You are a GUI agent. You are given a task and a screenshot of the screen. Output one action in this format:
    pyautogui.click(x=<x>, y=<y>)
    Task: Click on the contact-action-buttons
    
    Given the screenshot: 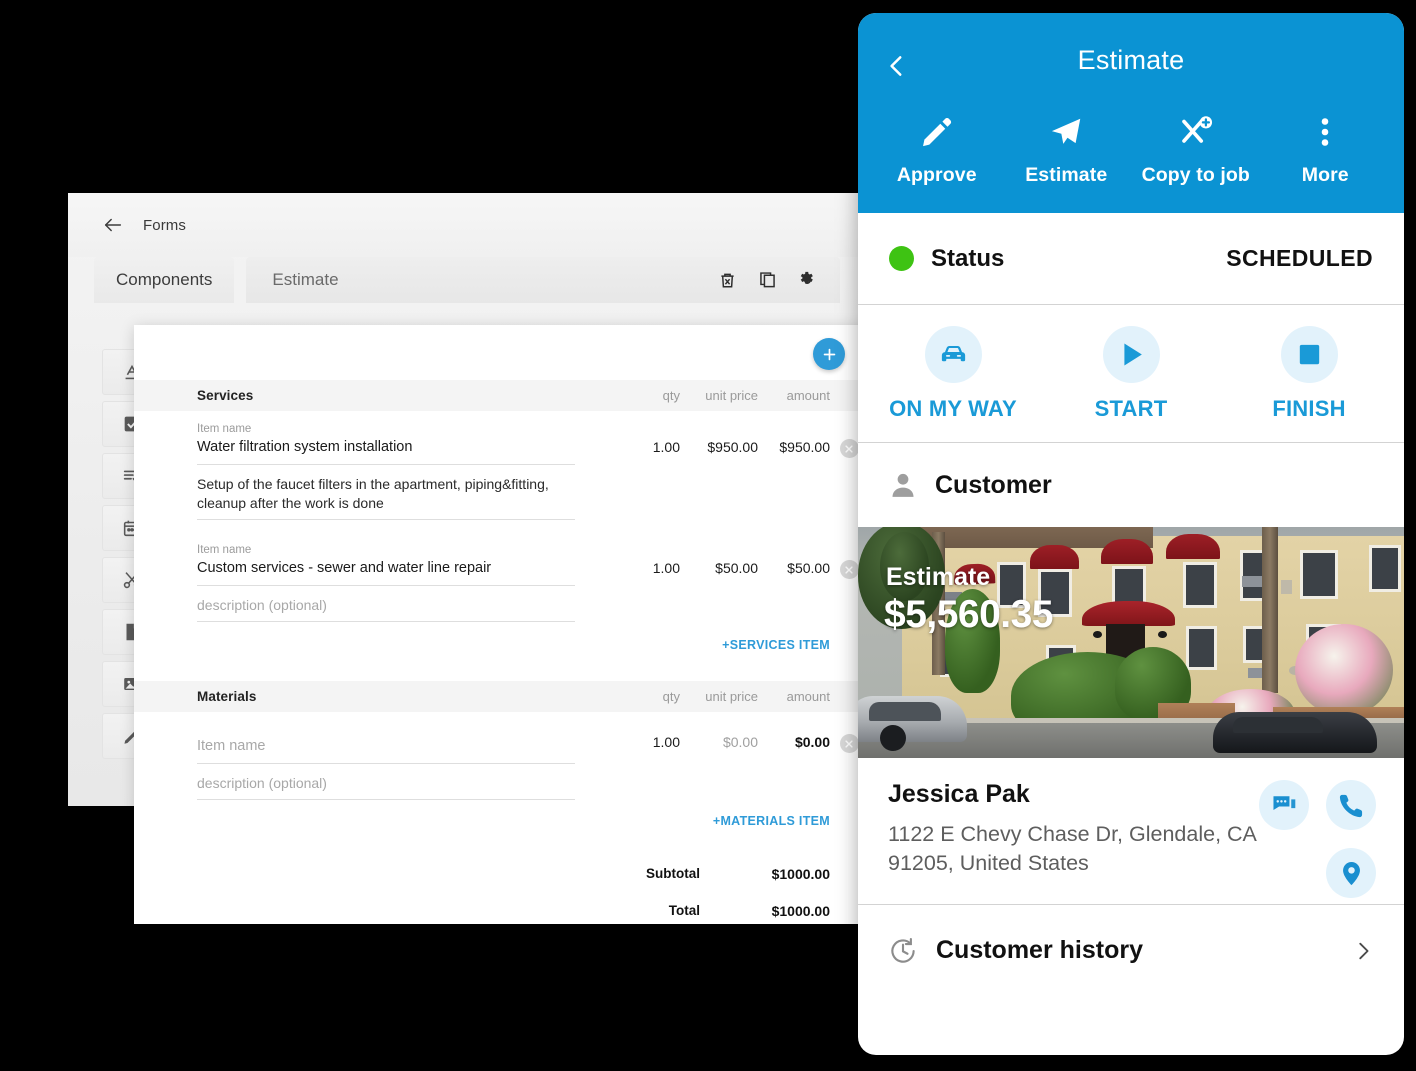 What is the action you would take?
    pyautogui.click(x=1317, y=839)
    